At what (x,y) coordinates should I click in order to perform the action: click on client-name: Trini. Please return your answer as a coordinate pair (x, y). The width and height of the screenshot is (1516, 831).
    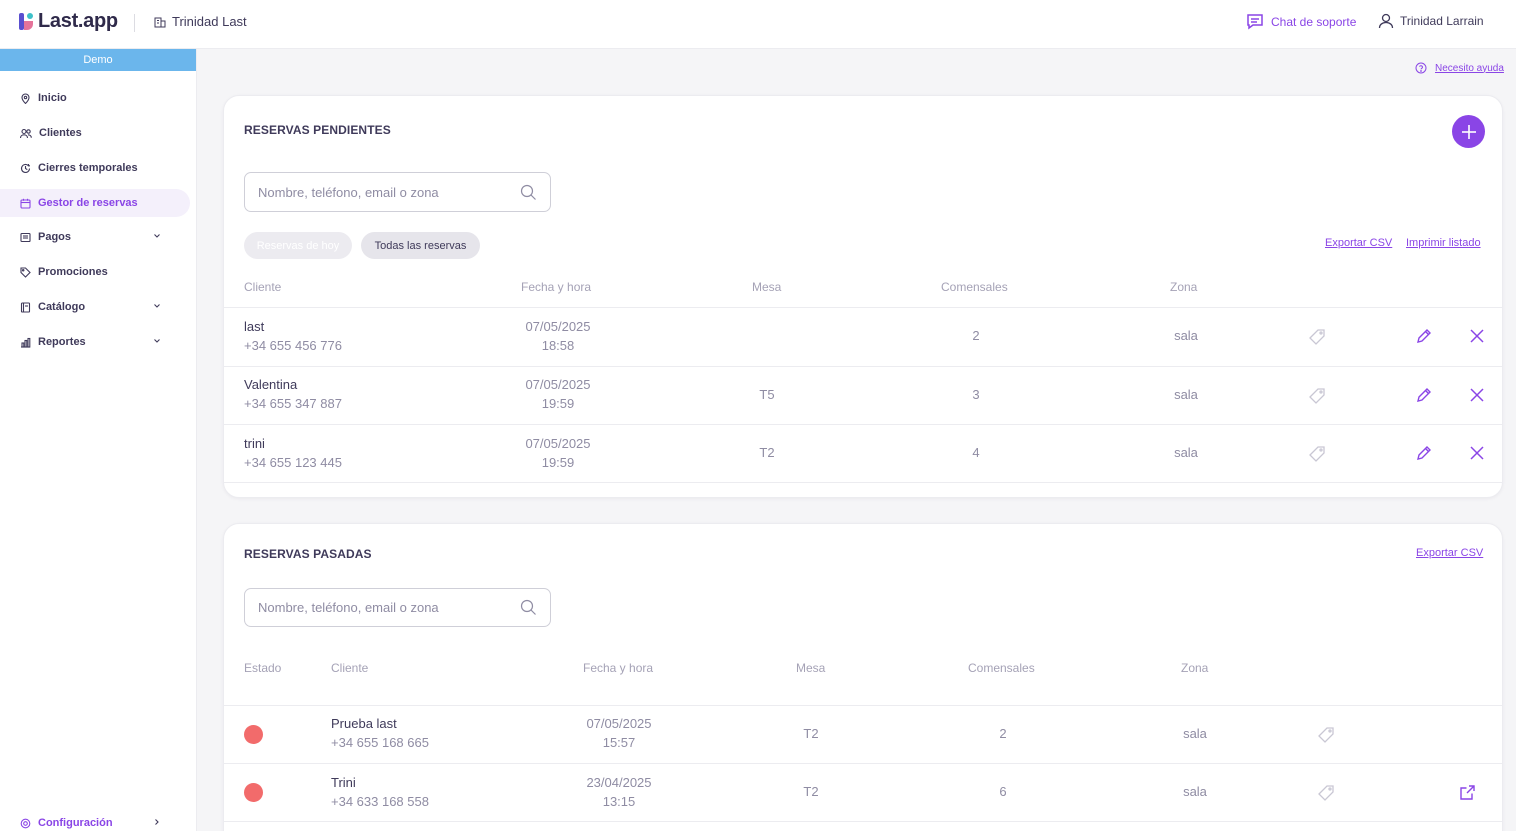
    Looking at the image, I should click on (343, 782).